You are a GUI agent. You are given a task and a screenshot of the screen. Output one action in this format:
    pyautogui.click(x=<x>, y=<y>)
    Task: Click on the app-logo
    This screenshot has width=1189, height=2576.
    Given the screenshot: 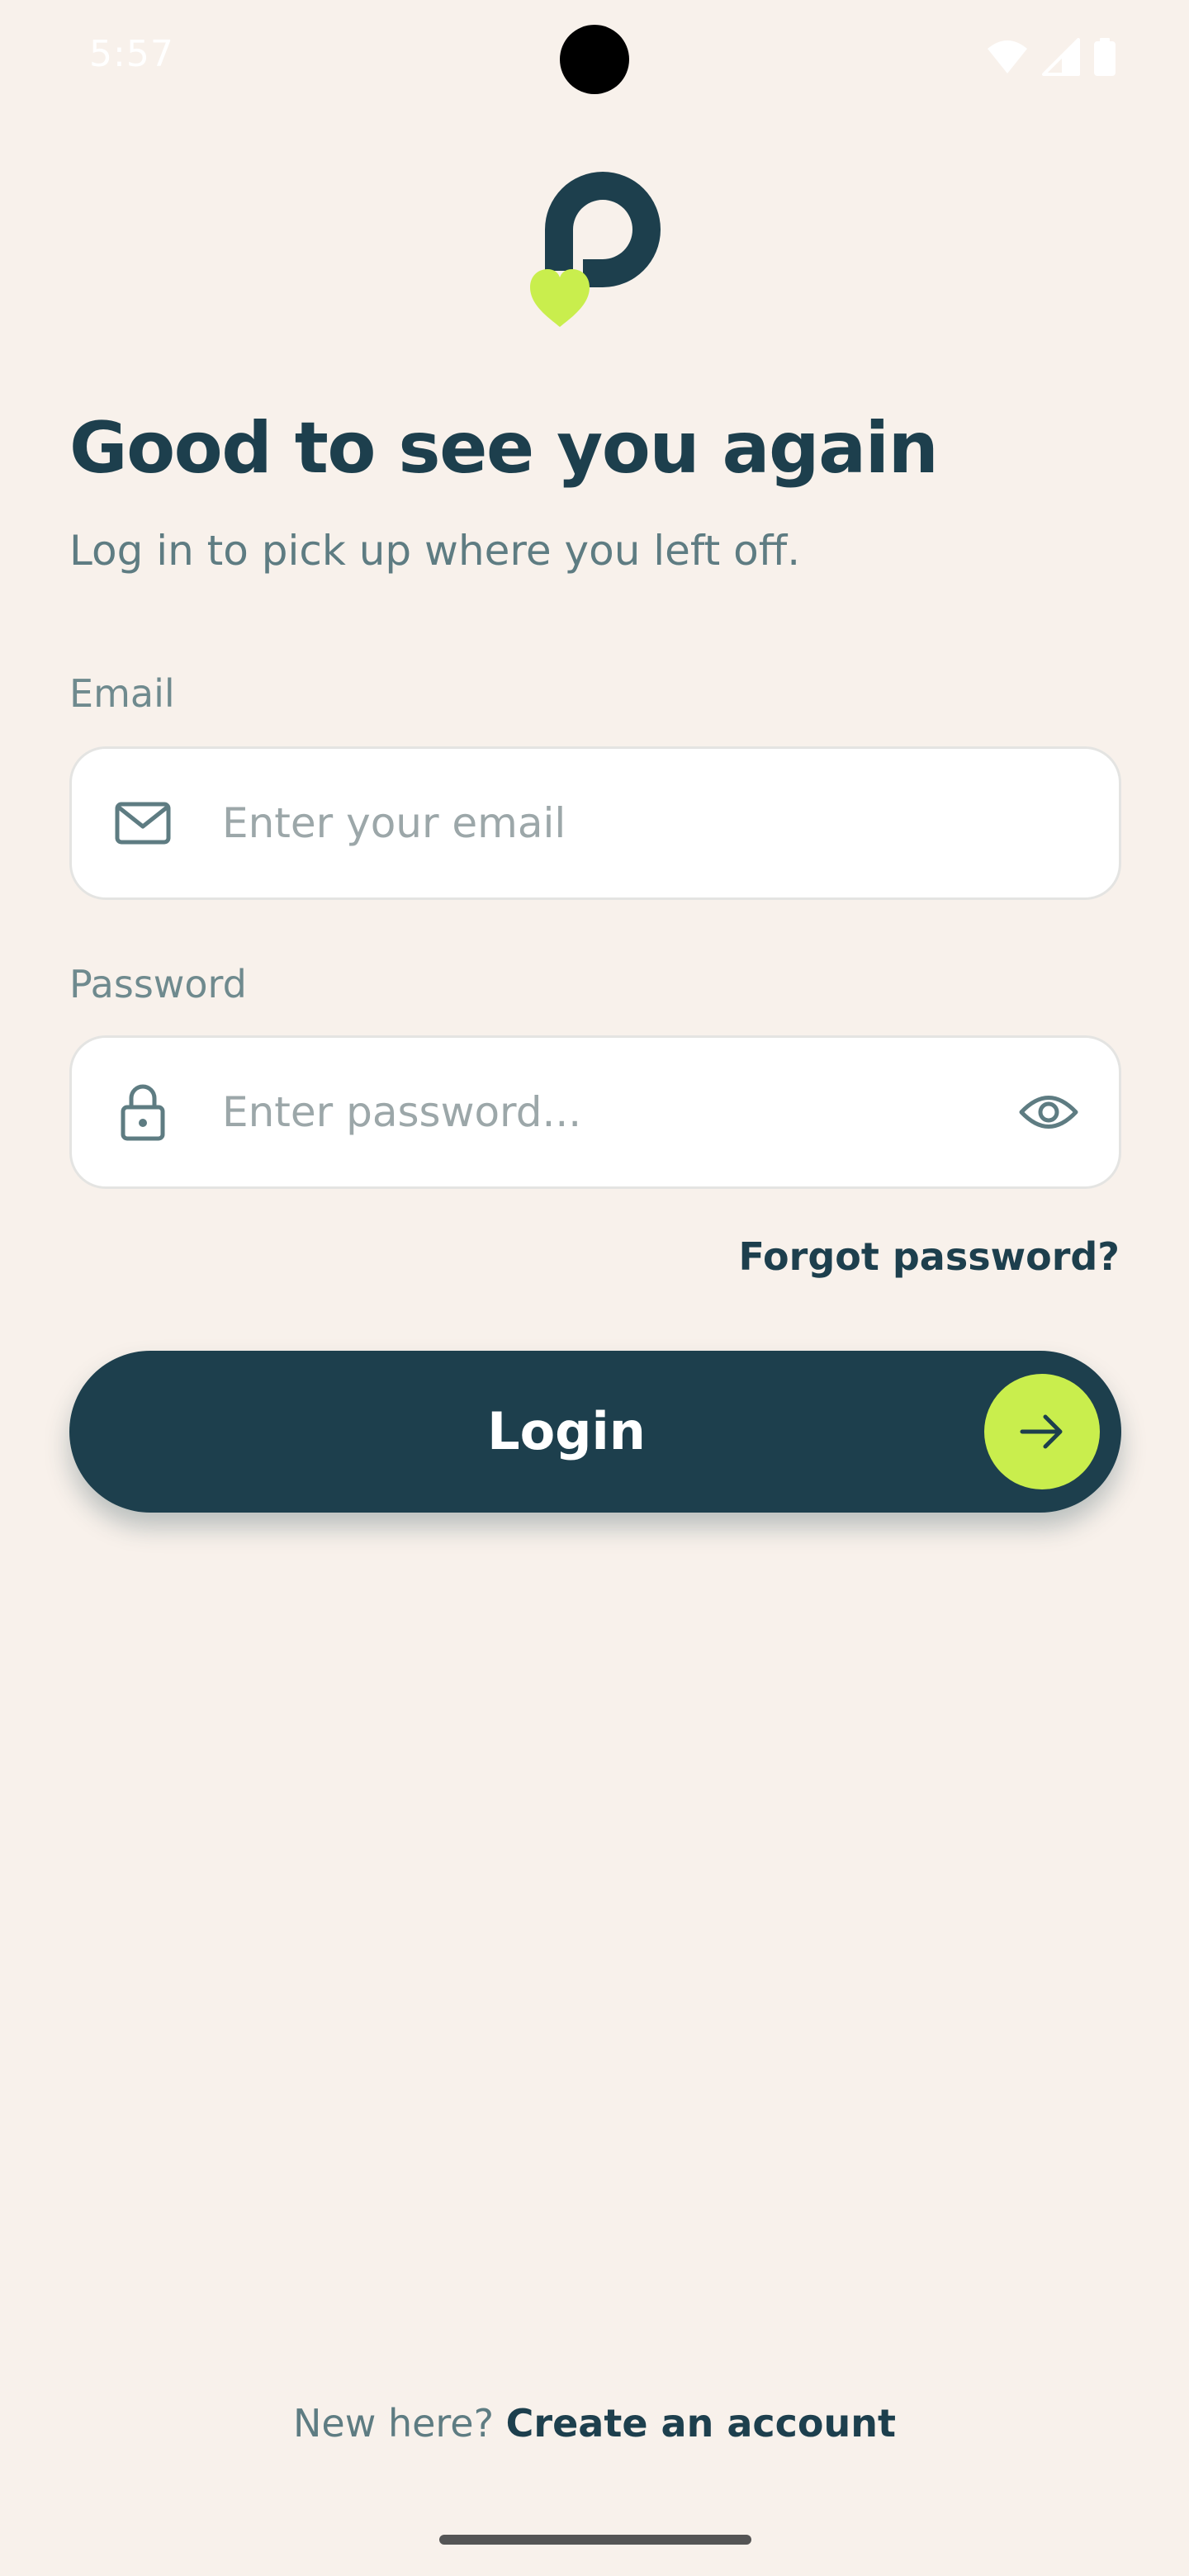 What is the action you would take?
    pyautogui.click(x=594, y=247)
    